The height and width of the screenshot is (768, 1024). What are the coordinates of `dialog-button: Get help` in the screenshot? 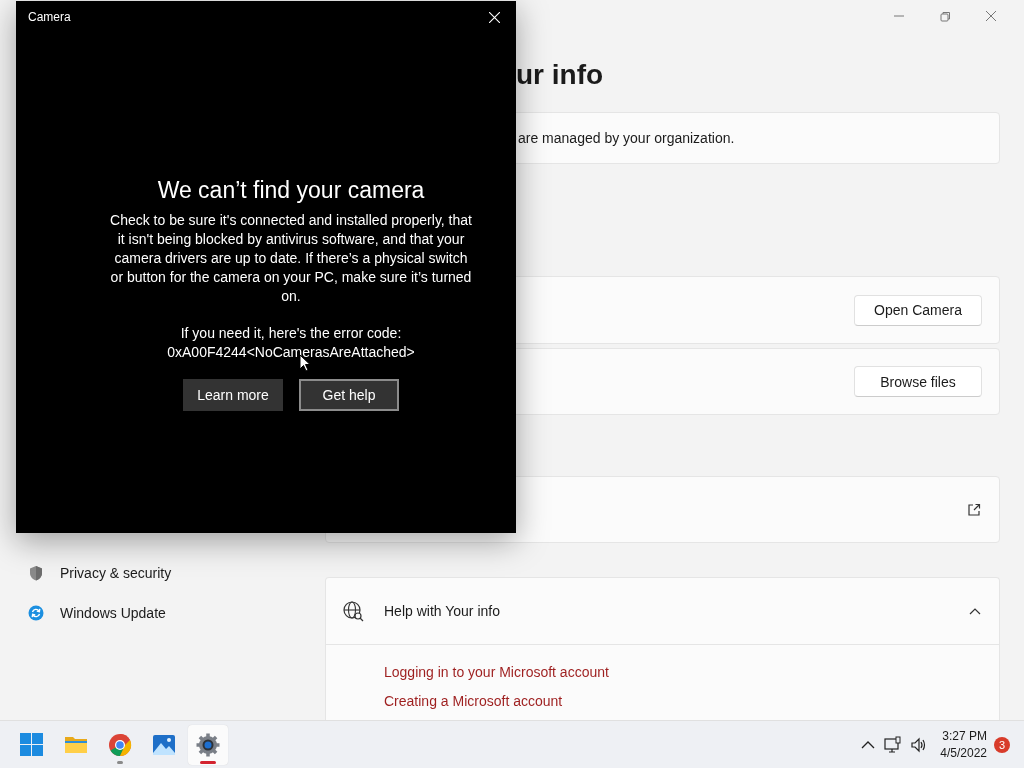 It's located at (349, 395).